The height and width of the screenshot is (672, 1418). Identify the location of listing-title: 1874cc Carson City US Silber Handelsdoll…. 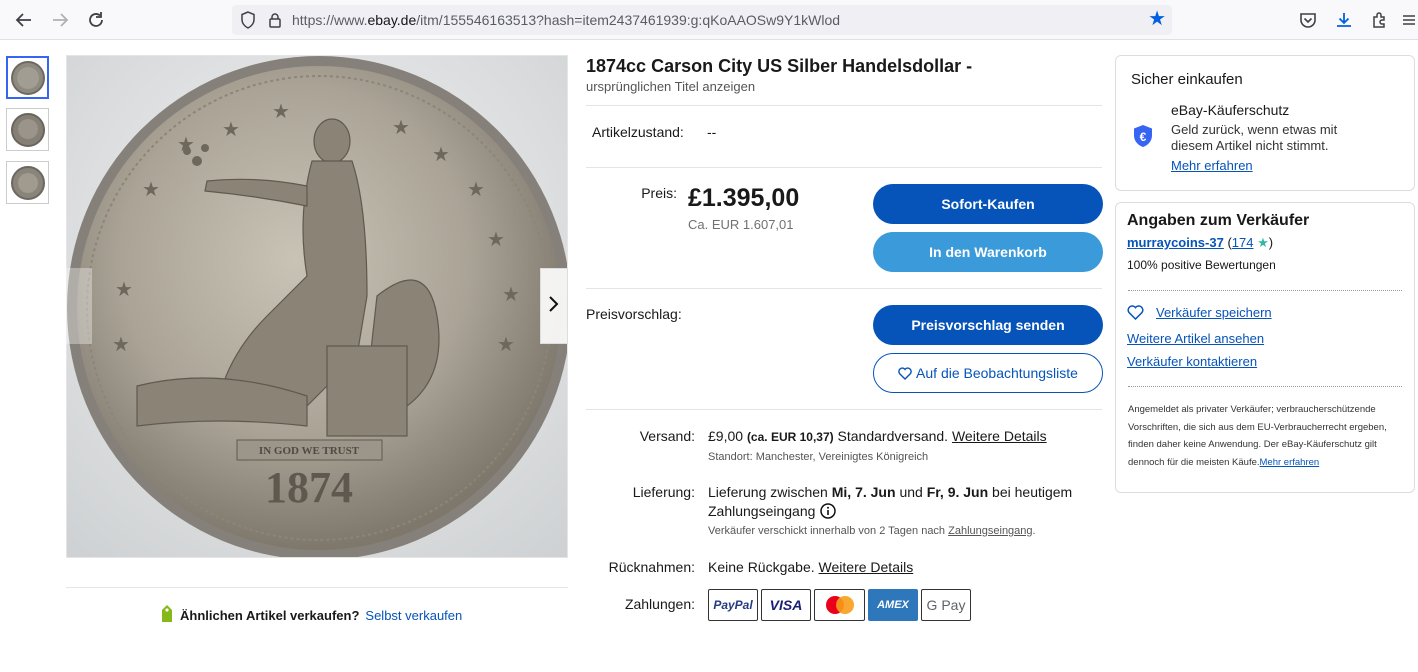
(779, 66).